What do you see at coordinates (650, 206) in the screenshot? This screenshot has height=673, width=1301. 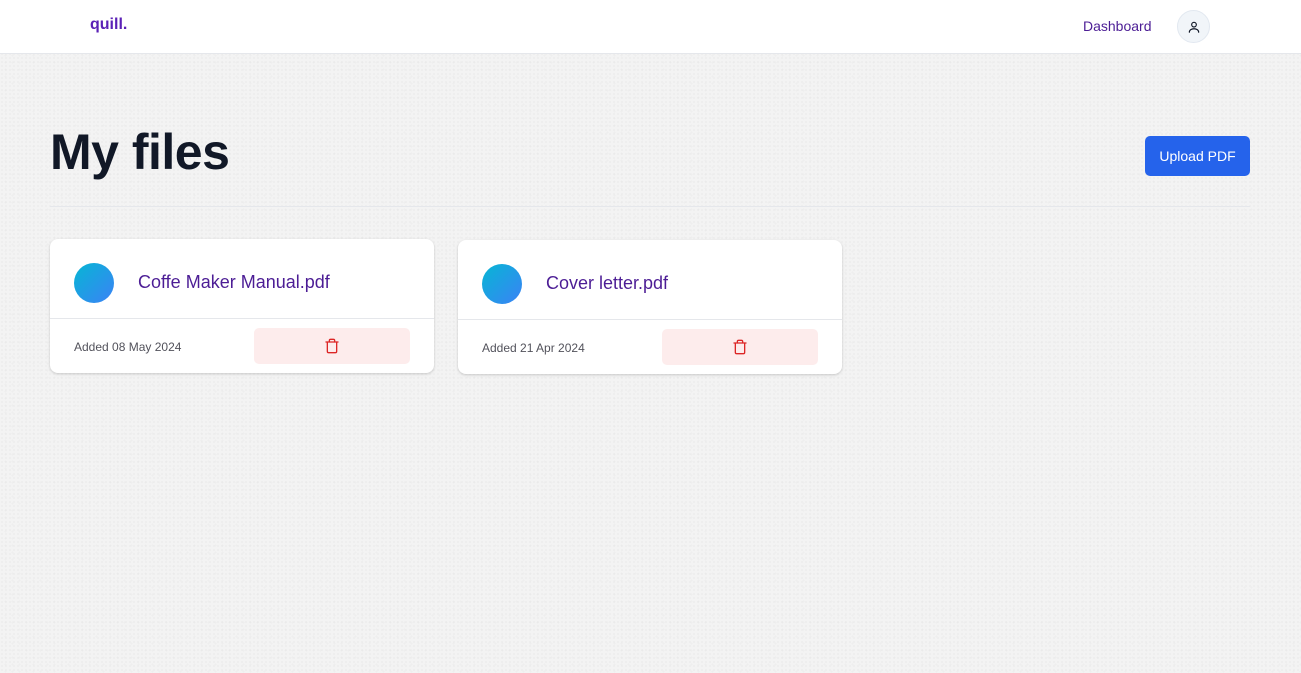 I see `header-divider` at bounding box center [650, 206].